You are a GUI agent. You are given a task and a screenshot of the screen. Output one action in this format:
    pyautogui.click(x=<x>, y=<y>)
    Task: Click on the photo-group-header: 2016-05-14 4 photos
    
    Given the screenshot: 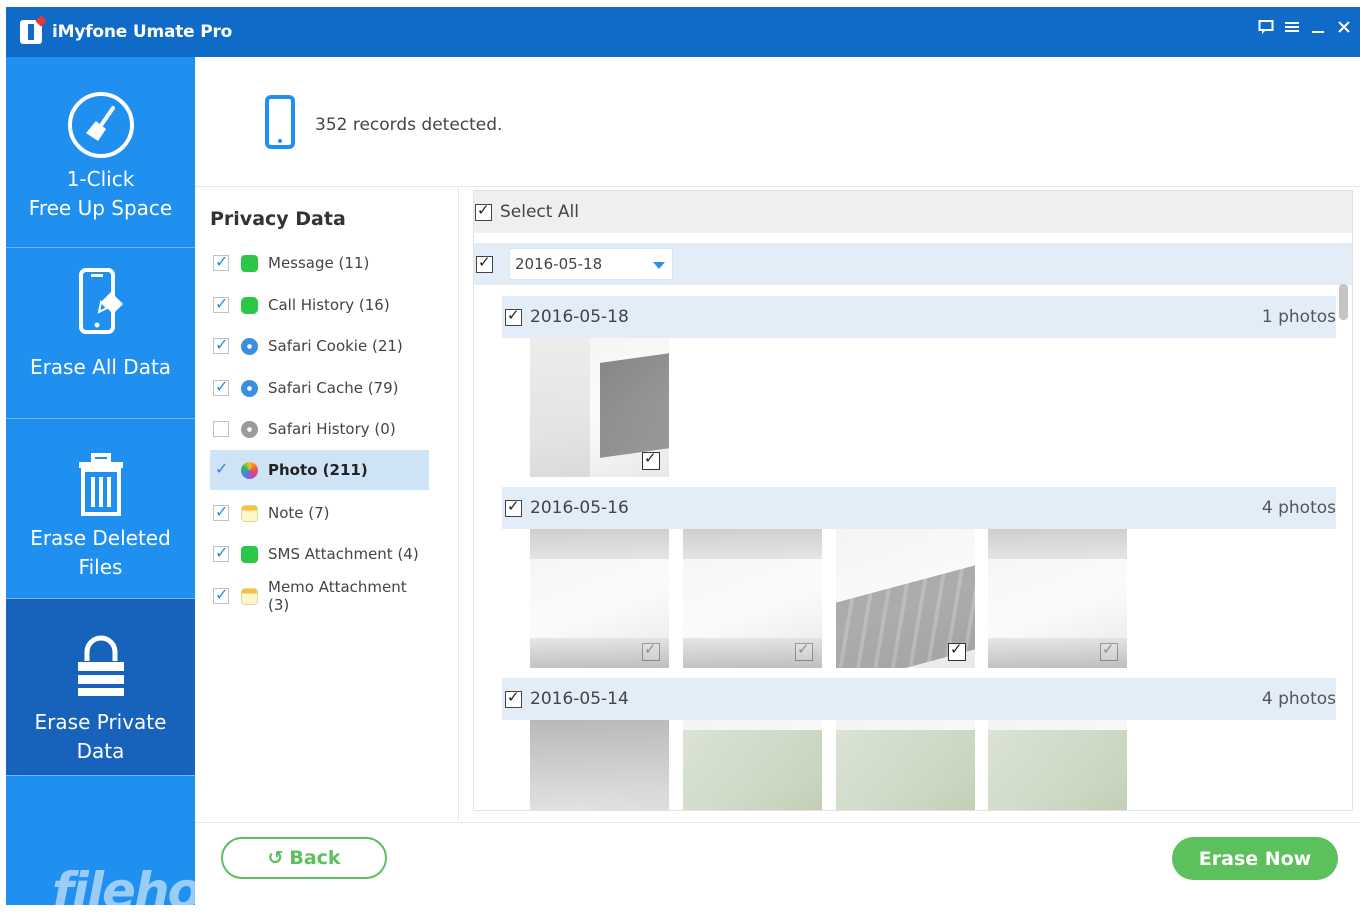 What is the action you would take?
    pyautogui.click(x=919, y=699)
    